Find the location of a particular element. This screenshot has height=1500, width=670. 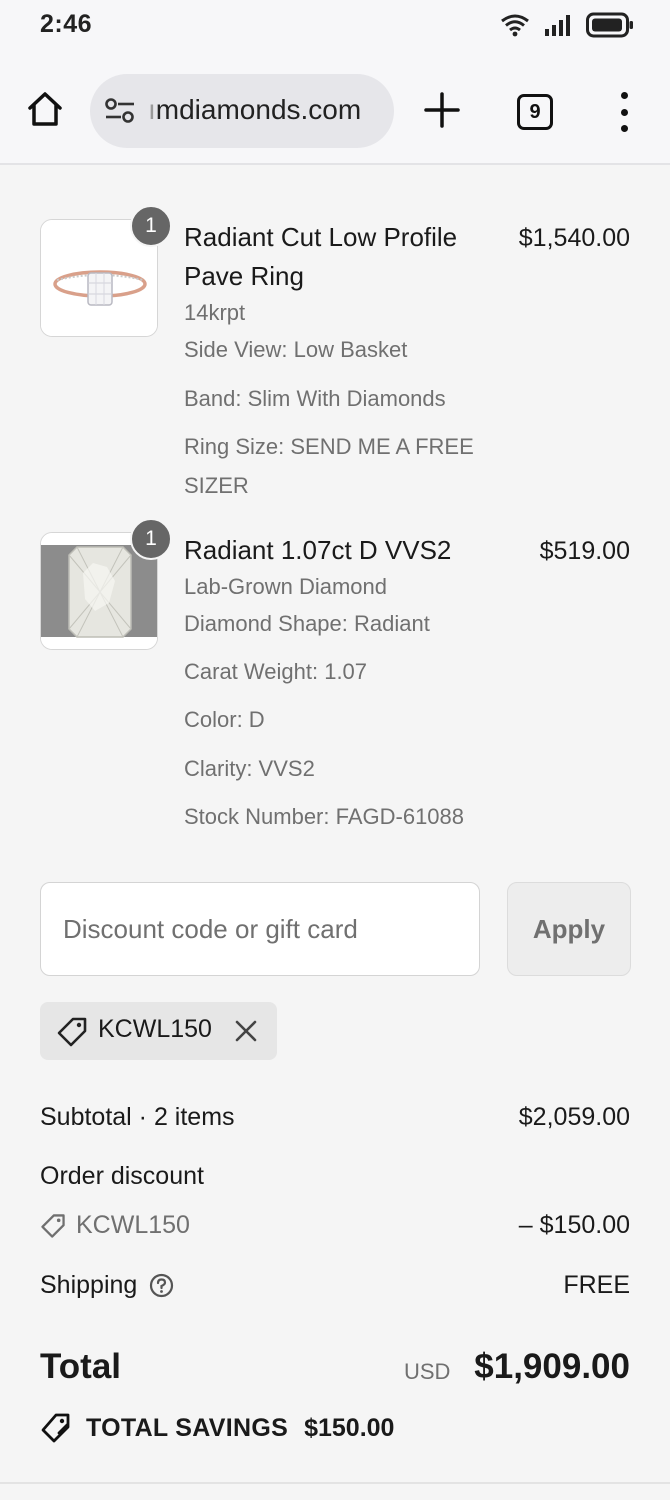

tab-switcher-button: 9 is located at coordinates (535, 112).